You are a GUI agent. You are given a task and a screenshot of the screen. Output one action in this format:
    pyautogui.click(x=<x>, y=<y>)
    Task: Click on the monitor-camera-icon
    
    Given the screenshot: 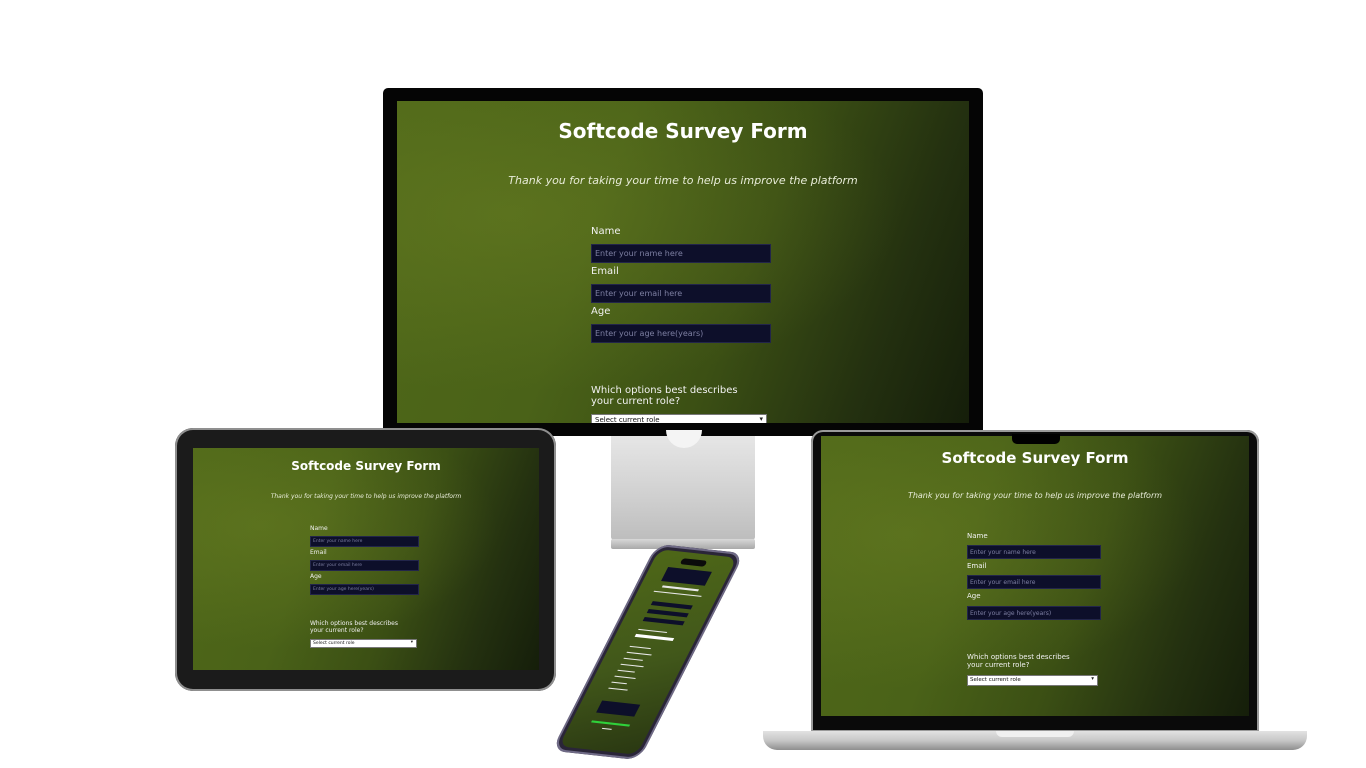 What is the action you would take?
    pyautogui.click(x=688, y=99)
    